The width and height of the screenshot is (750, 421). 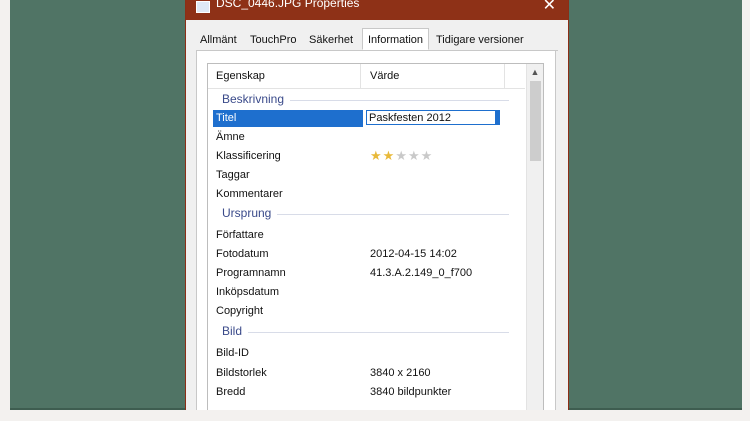 I want to click on row-program-name: Programnamn 41.3.A.2.149_0_f700, so click(x=366, y=273).